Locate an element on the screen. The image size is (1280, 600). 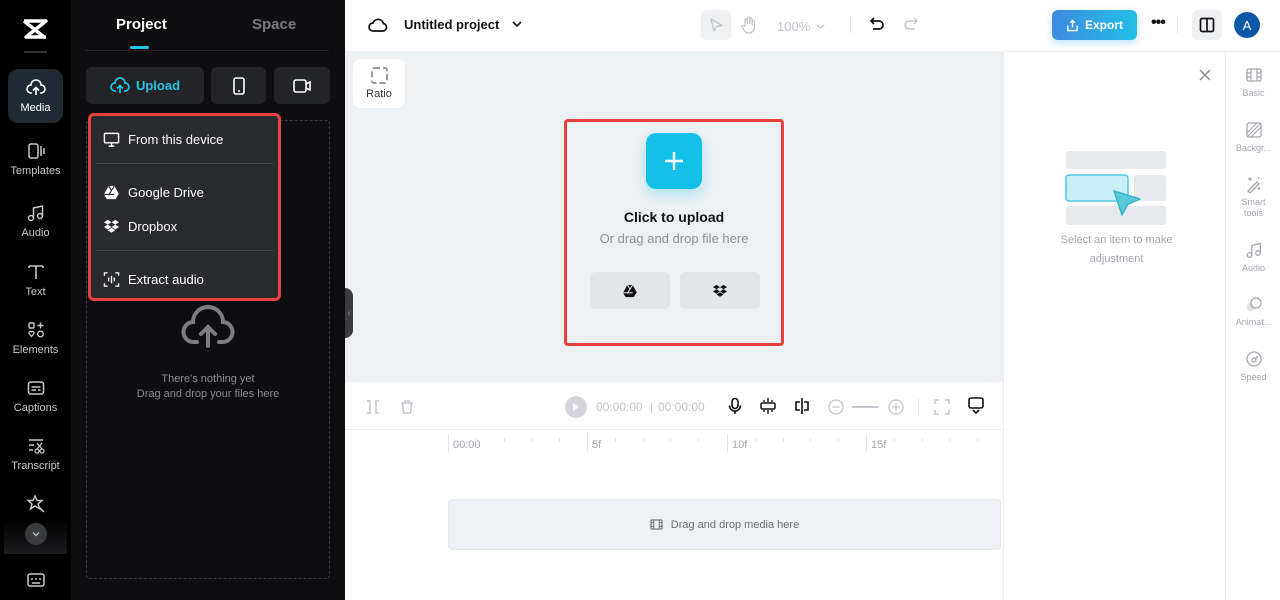
rail-item-captions: Captions is located at coordinates (35, 396).